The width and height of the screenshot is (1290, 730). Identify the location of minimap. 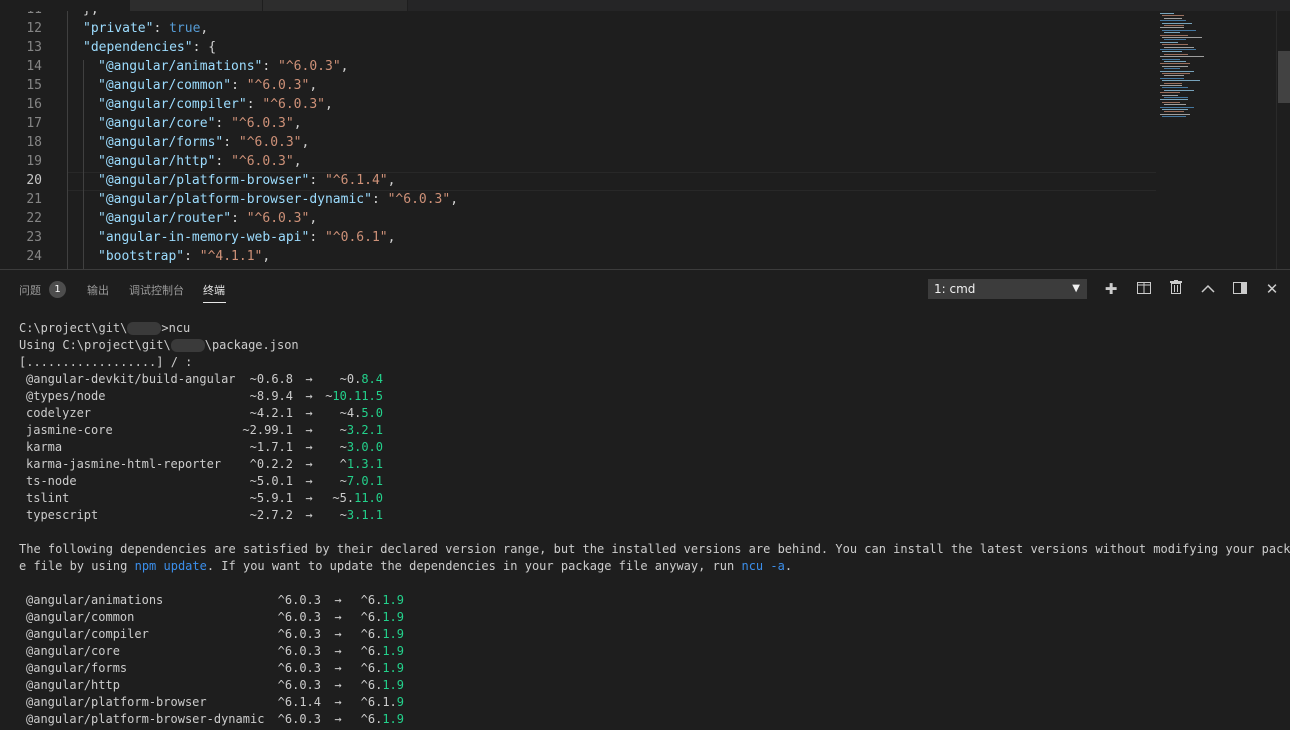
(1216, 140).